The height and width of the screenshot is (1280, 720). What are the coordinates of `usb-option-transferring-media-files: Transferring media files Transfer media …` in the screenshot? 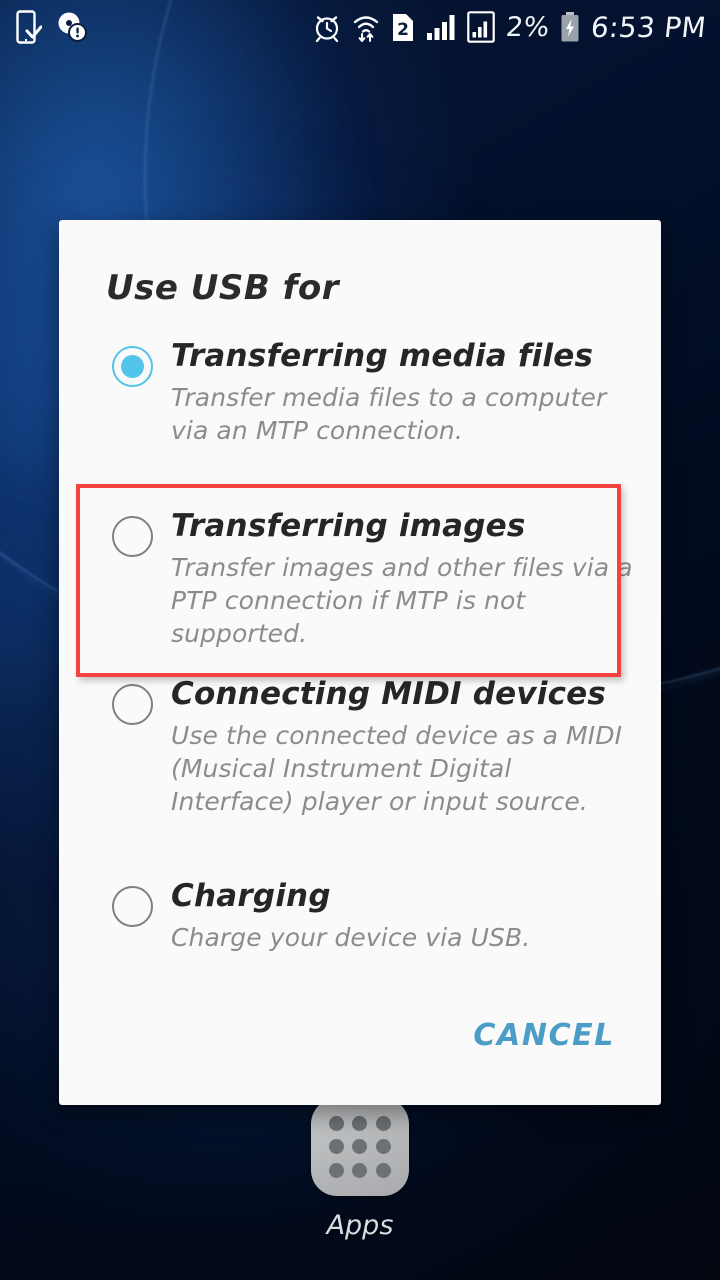 It's located at (363, 393).